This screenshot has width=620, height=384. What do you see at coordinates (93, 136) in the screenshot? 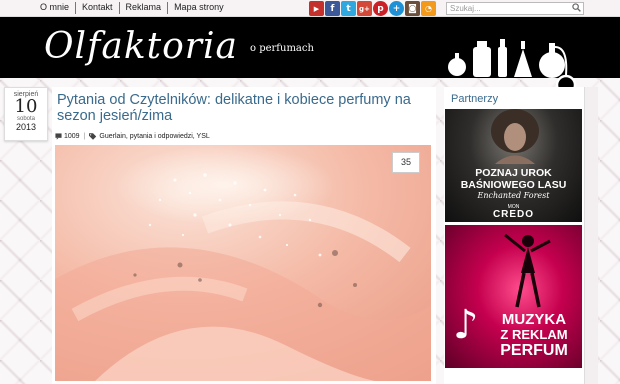
I see `tag-icon` at bounding box center [93, 136].